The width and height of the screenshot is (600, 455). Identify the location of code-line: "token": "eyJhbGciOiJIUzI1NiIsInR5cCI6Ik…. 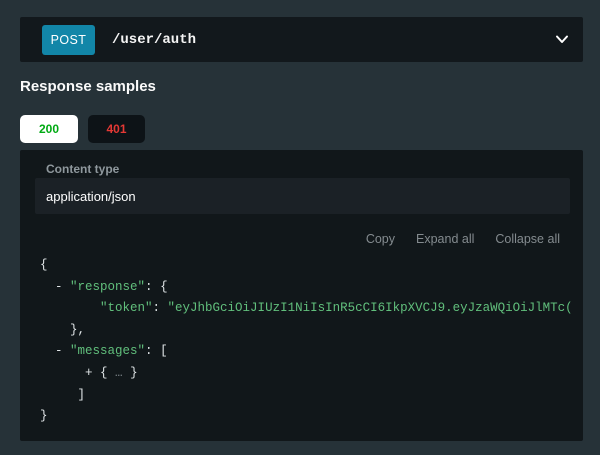
(309, 309).